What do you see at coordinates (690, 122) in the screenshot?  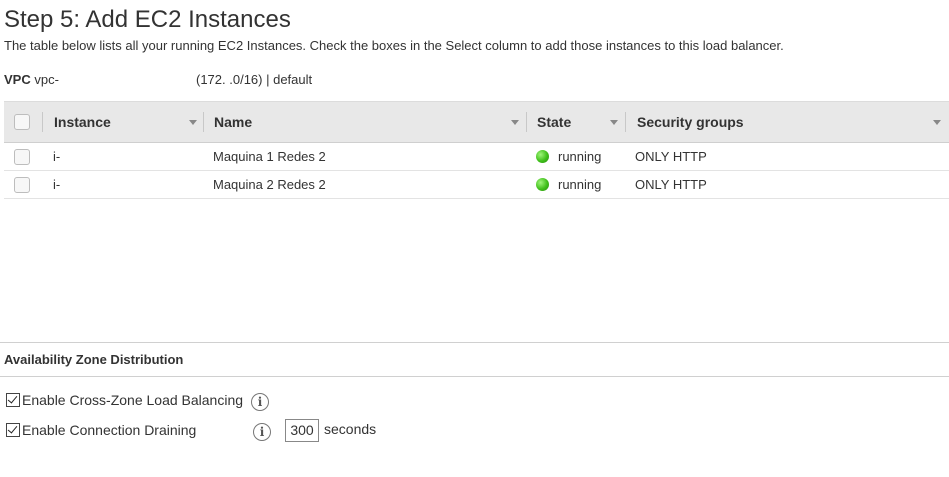 I see `column-header-security-groups: Security groups` at bounding box center [690, 122].